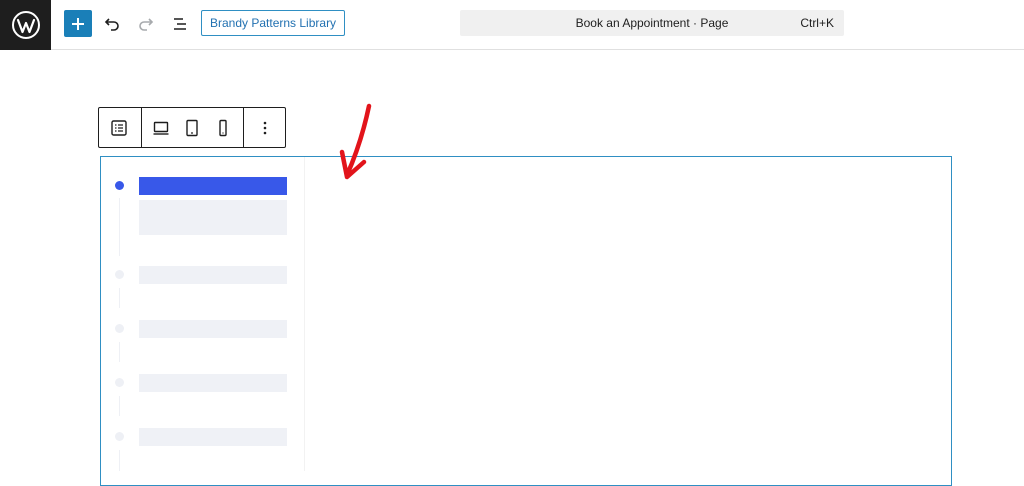 Image resolution: width=1024 pixels, height=486 pixels. What do you see at coordinates (119, 185) in the screenshot?
I see `tab-indicator-active` at bounding box center [119, 185].